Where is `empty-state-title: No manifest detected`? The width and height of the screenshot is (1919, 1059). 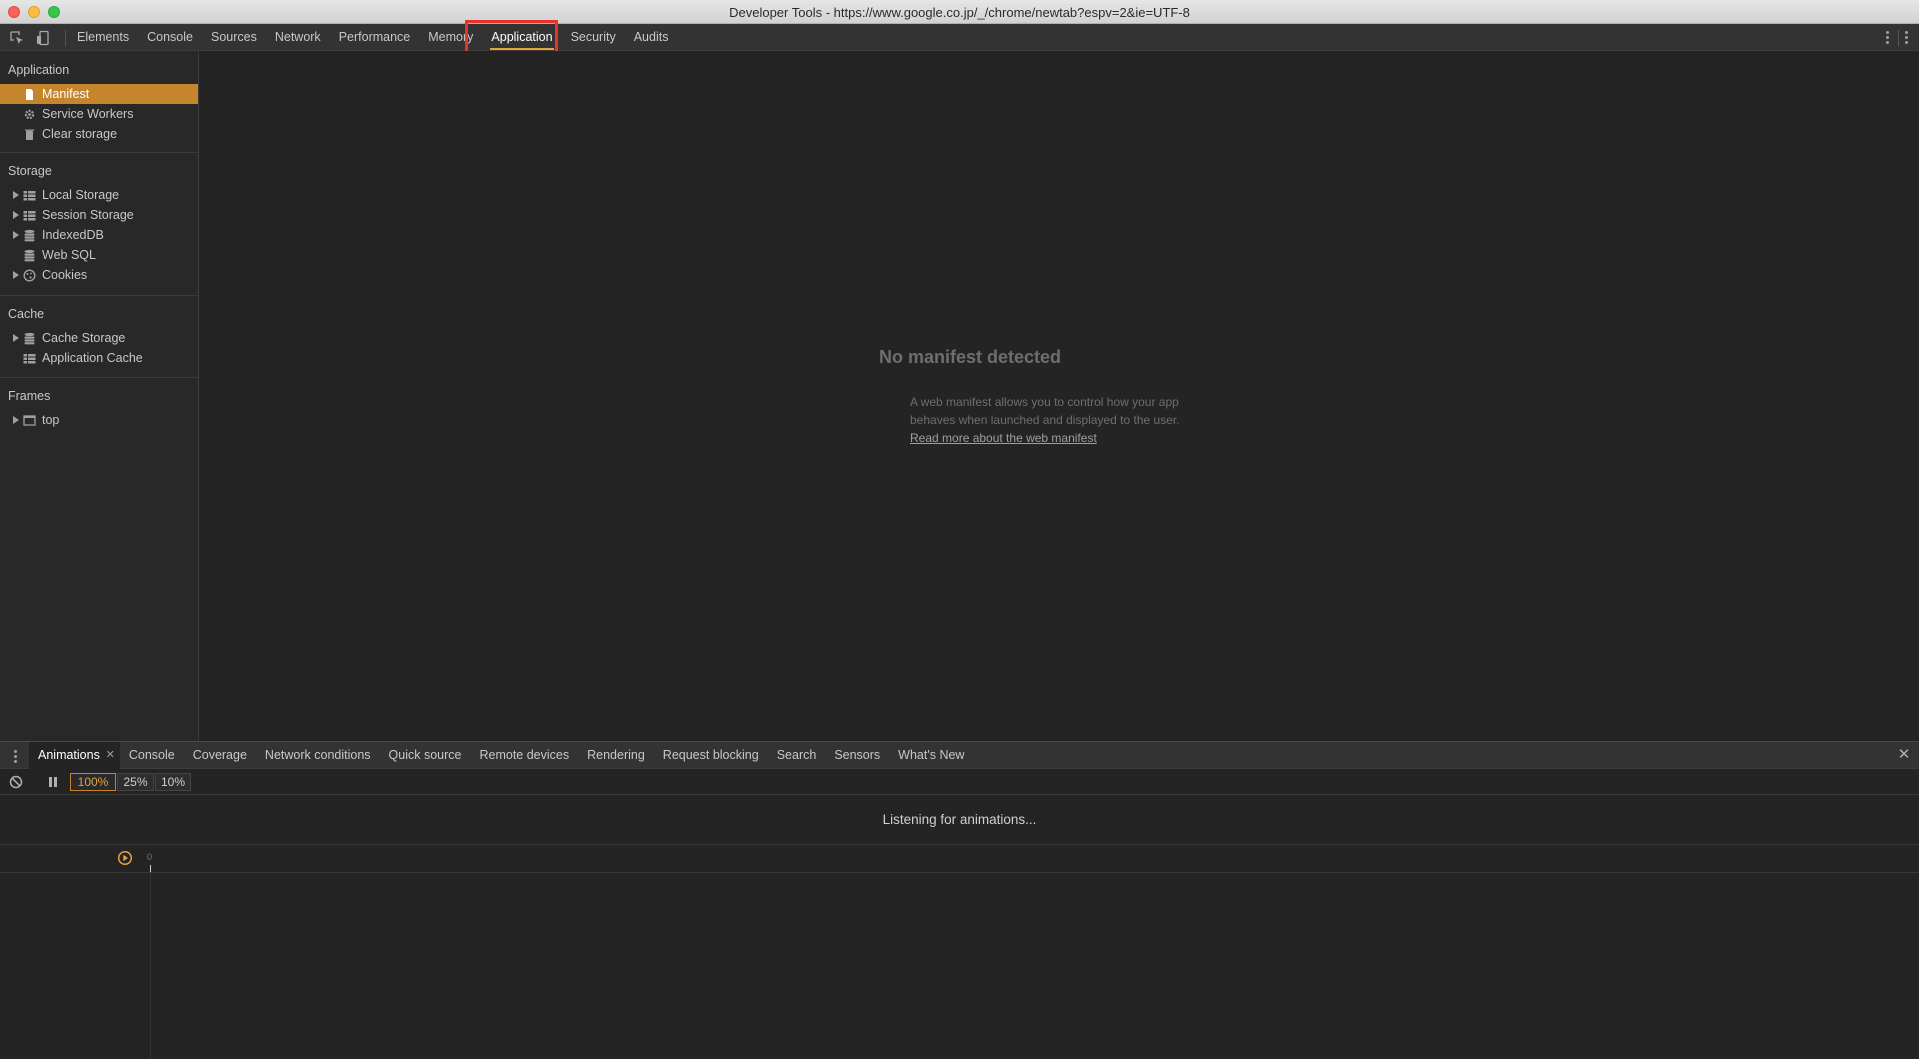
empty-state-title: No manifest detected is located at coordinates (970, 357).